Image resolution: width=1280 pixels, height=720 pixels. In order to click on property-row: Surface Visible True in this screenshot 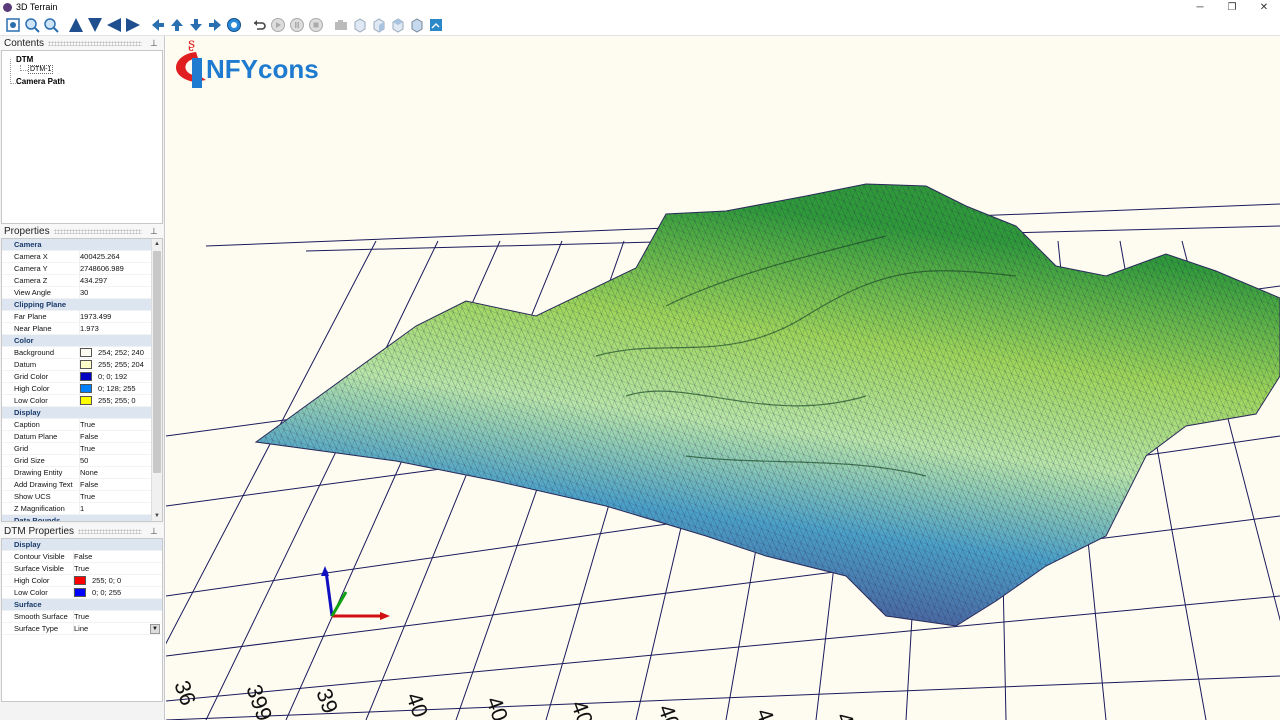, I will do `click(82, 569)`.